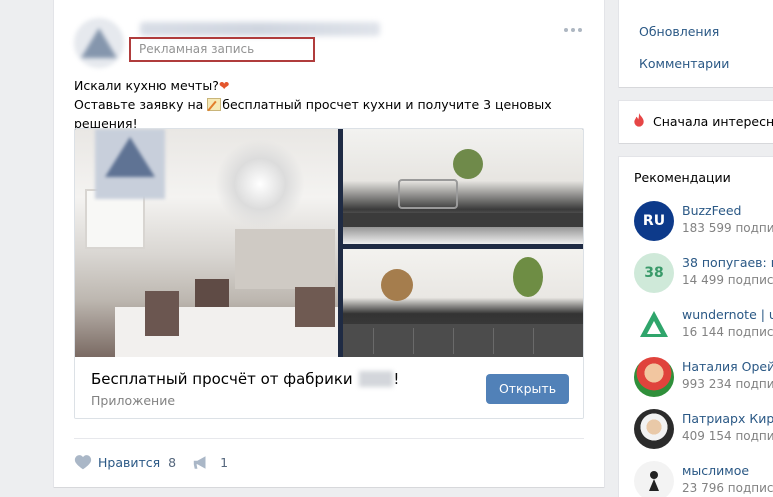 The image size is (773, 497). What do you see at coordinates (129, 462) in the screenshot?
I see `like-label: Нравится` at bounding box center [129, 462].